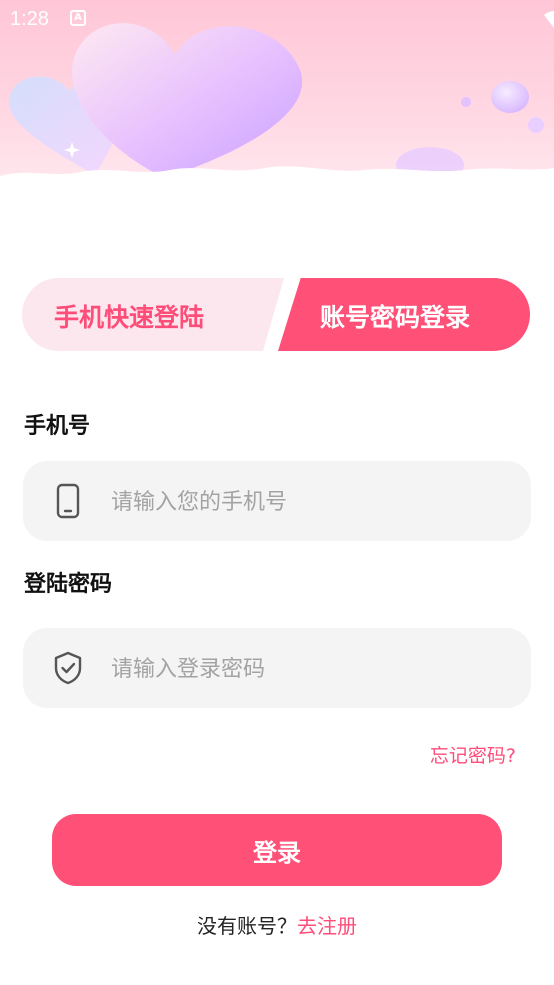 The height and width of the screenshot is (985, 554). Describe the element at coordinates (311, 669) in the screenshot. I see `password-input` at that location.